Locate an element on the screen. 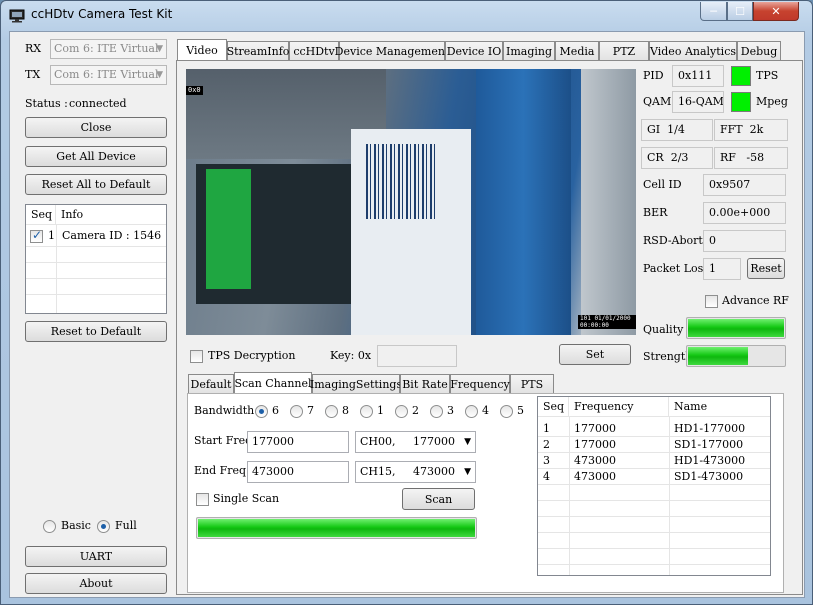  tab-ptz: PTZ is located at coordinates (624, 51).